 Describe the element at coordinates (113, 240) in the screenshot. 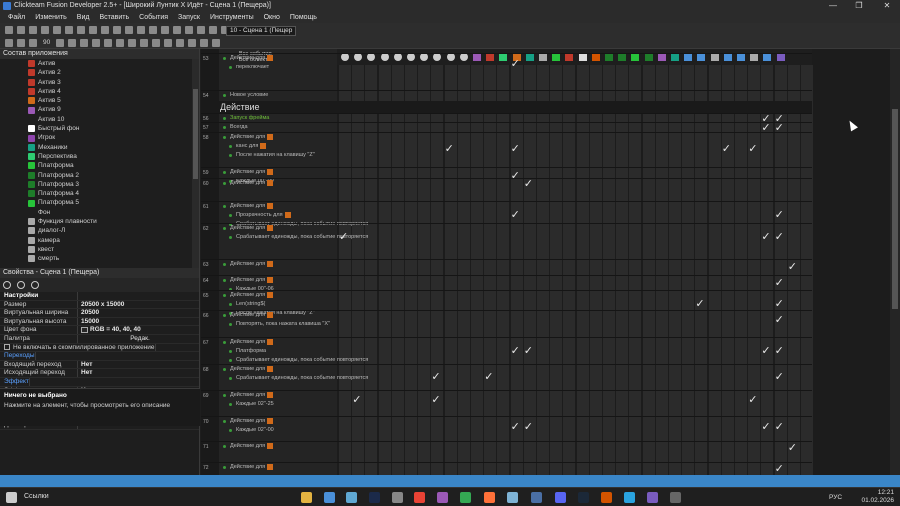

I see `tree-item: камера` at that location.